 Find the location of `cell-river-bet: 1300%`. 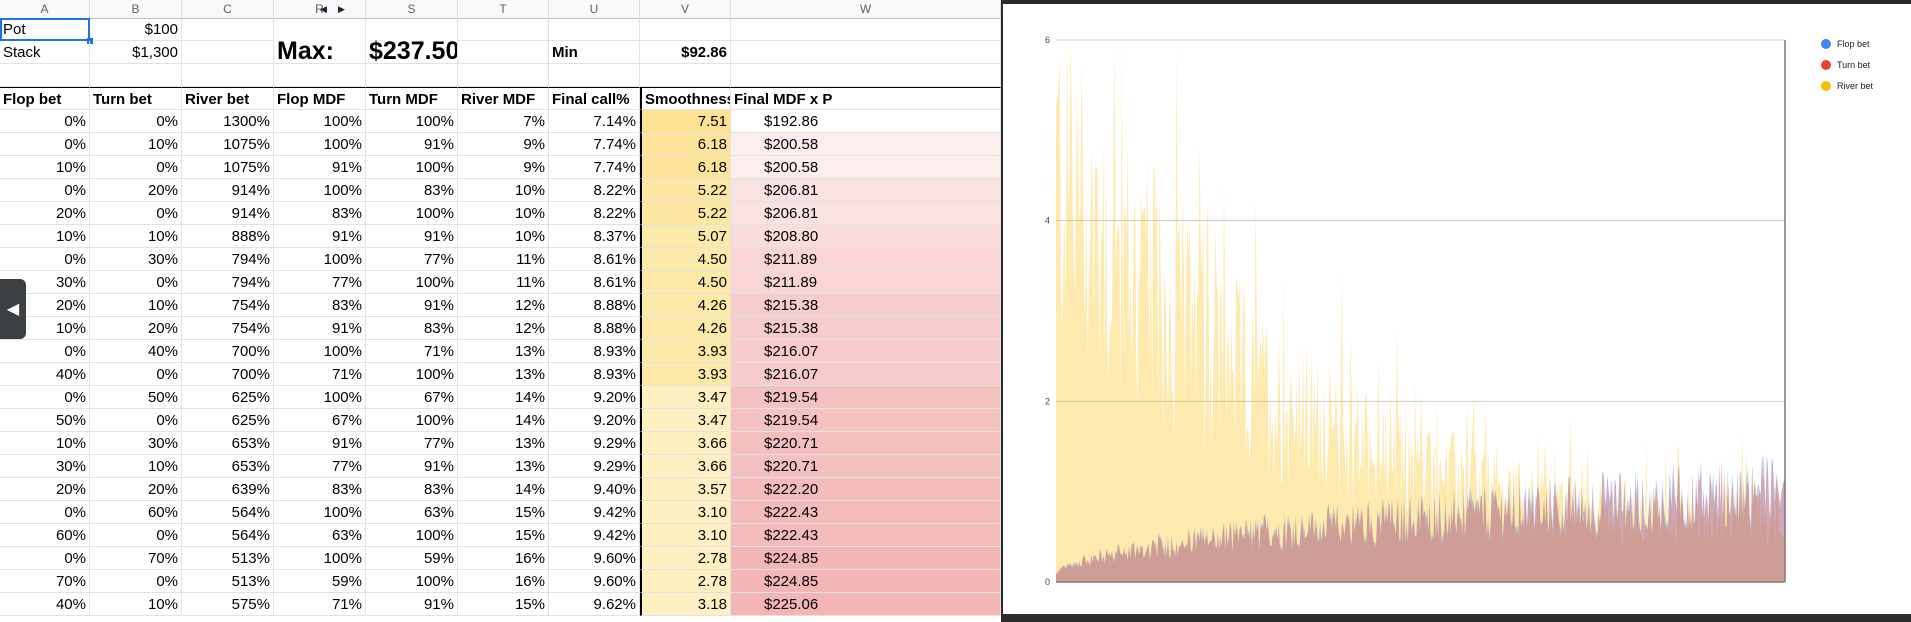

cell-river-bet: 1300% is located at coordinates (228, 121).